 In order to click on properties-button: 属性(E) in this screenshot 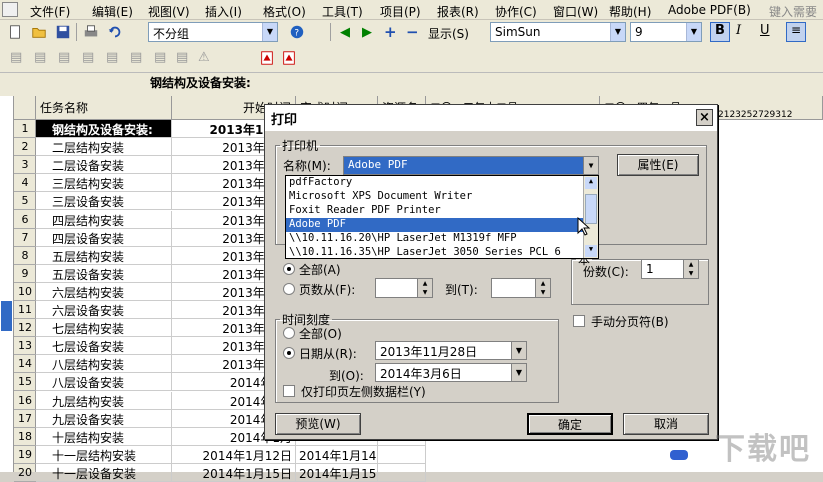, I will do `click(658, 165)`.